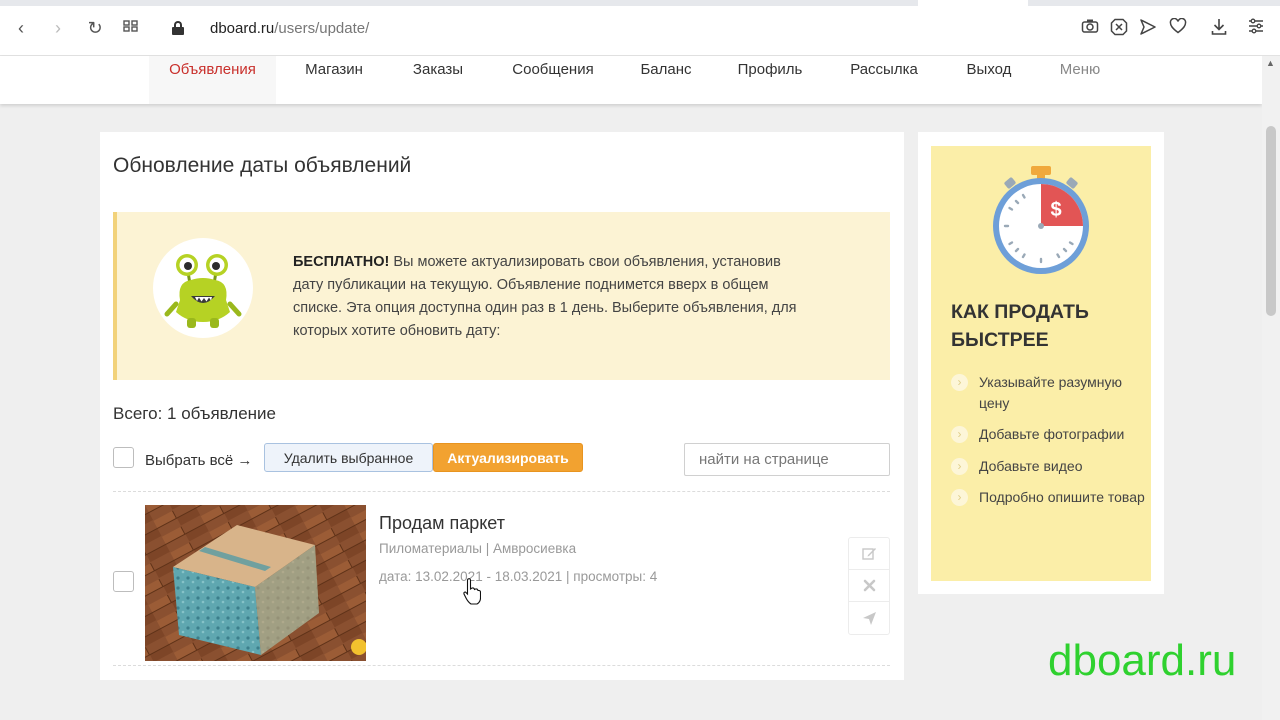 This screenshot has width=1280, height=720. Describe the element at coordinates (640, 3) in the screenshot. I see `tab-strip` at that location.